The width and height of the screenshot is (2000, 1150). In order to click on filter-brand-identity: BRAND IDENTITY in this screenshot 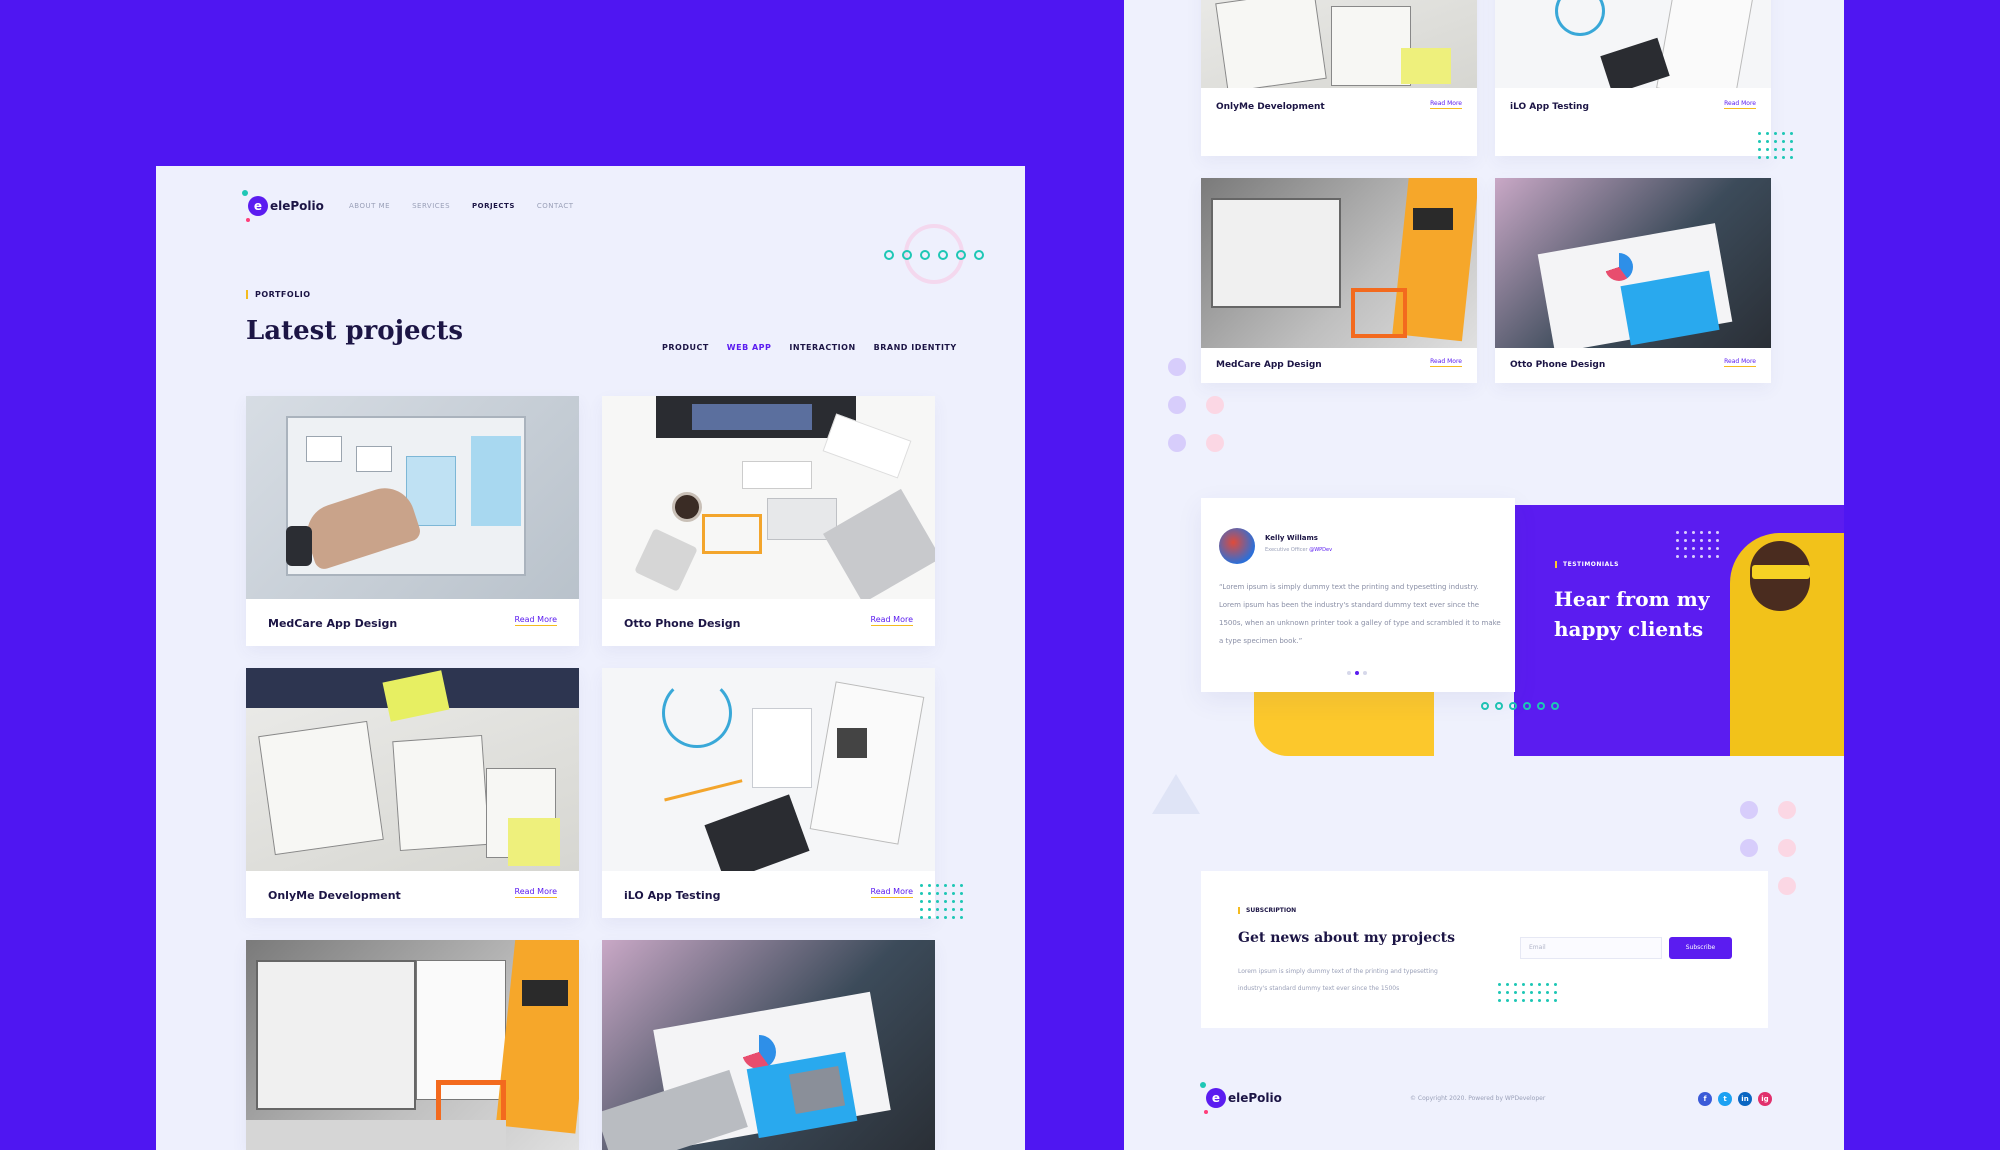, I will do `click(915, 347)`.